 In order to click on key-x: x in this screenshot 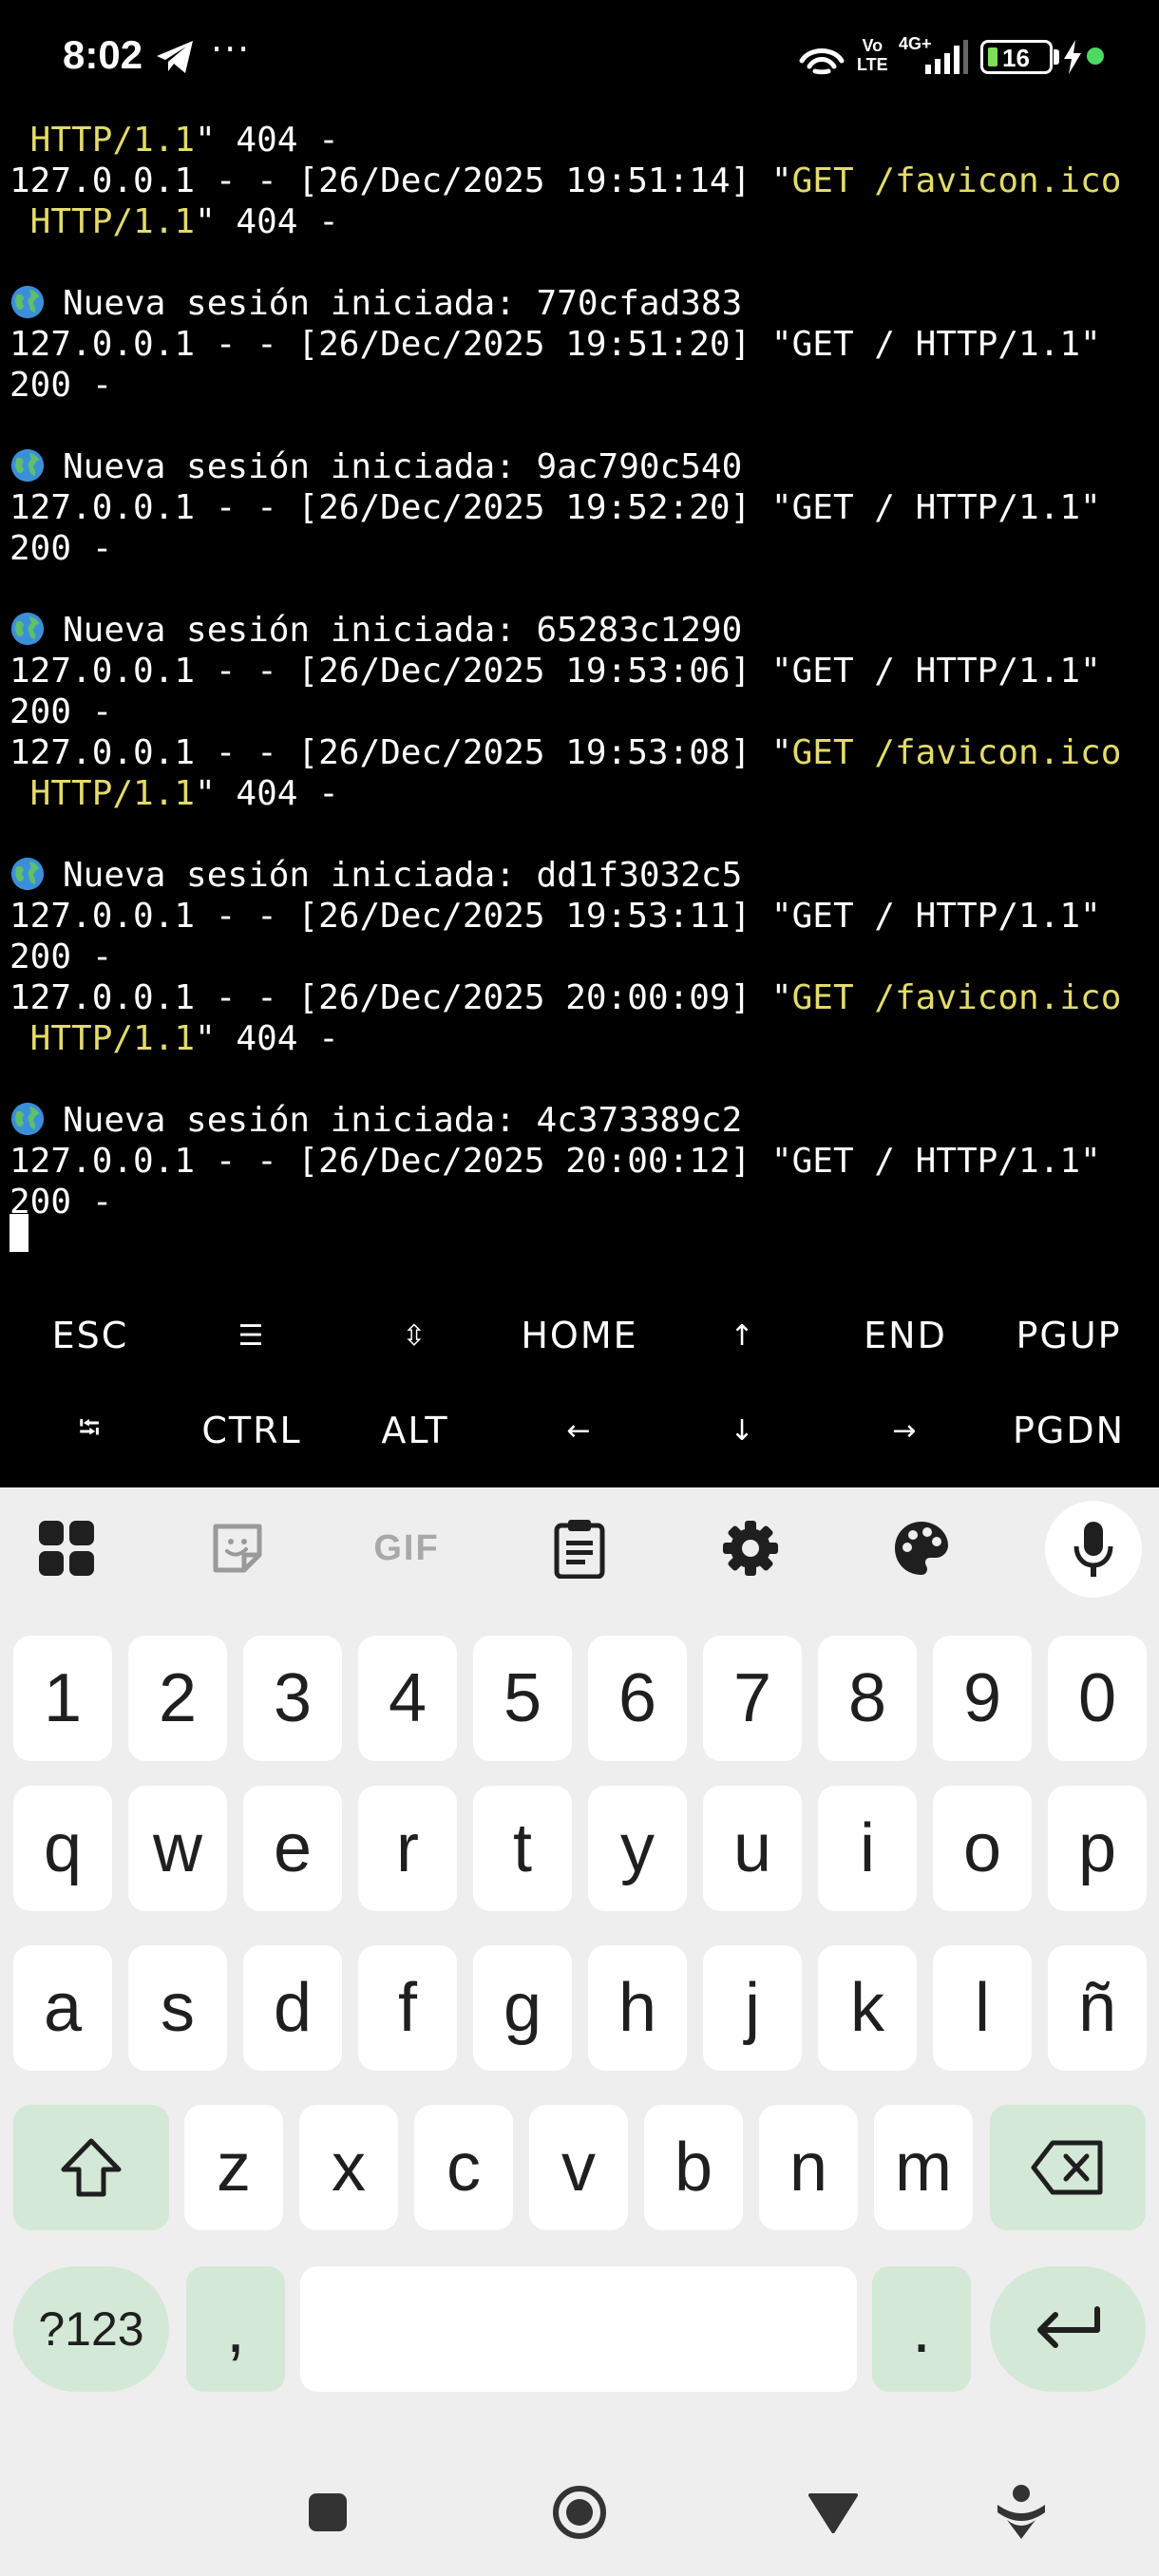, I will do `click(348, 2167)`.